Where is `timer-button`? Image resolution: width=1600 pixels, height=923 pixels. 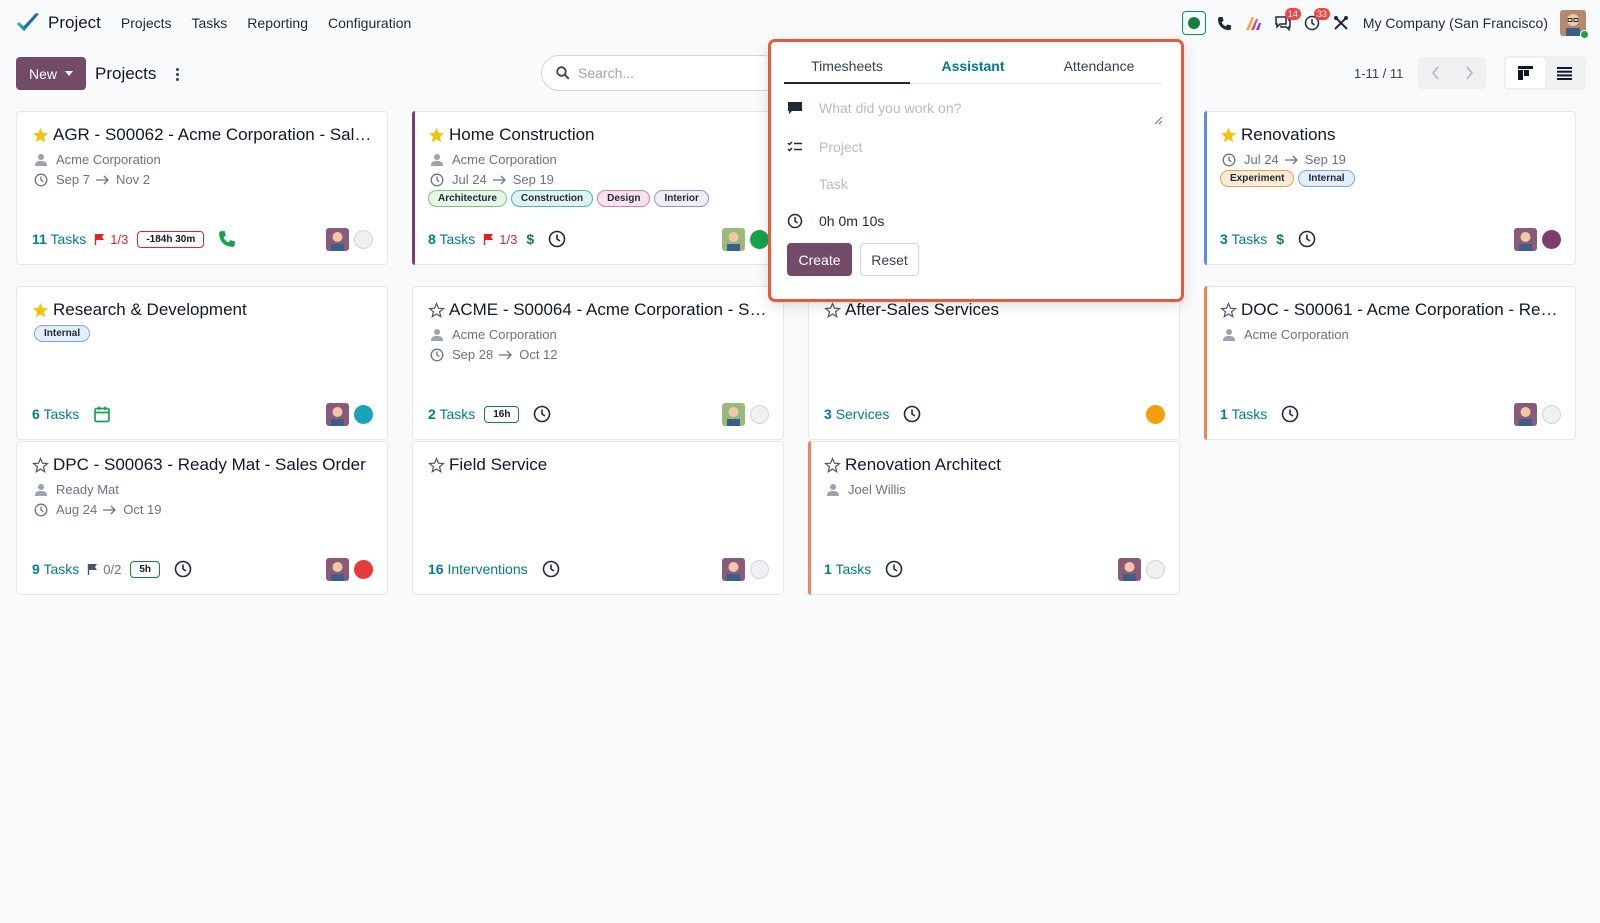
timer-button is located at coordinates (1193, 23).